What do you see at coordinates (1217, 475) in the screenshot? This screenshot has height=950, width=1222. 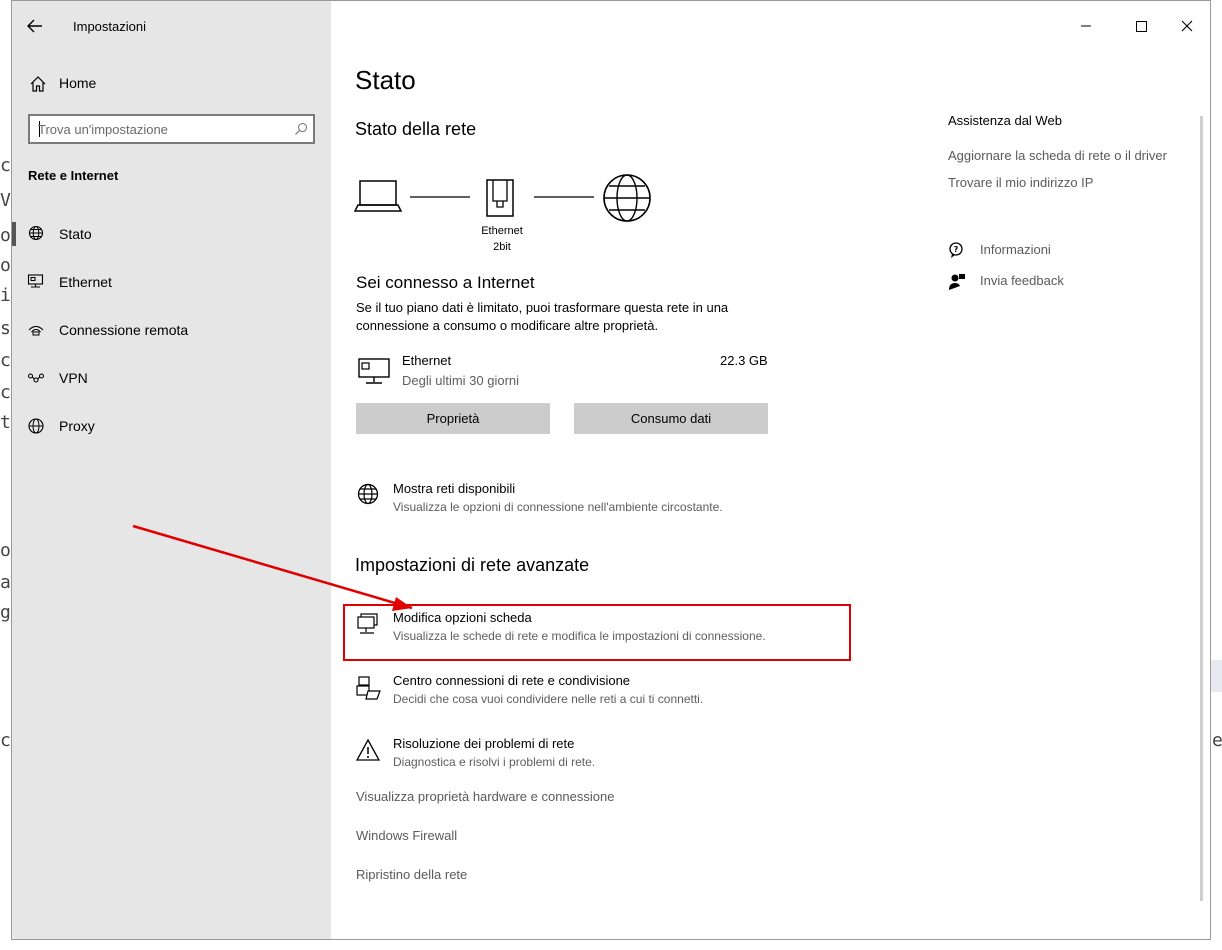 I see `background-window-right: e1` at bounding box center [1217, 475].